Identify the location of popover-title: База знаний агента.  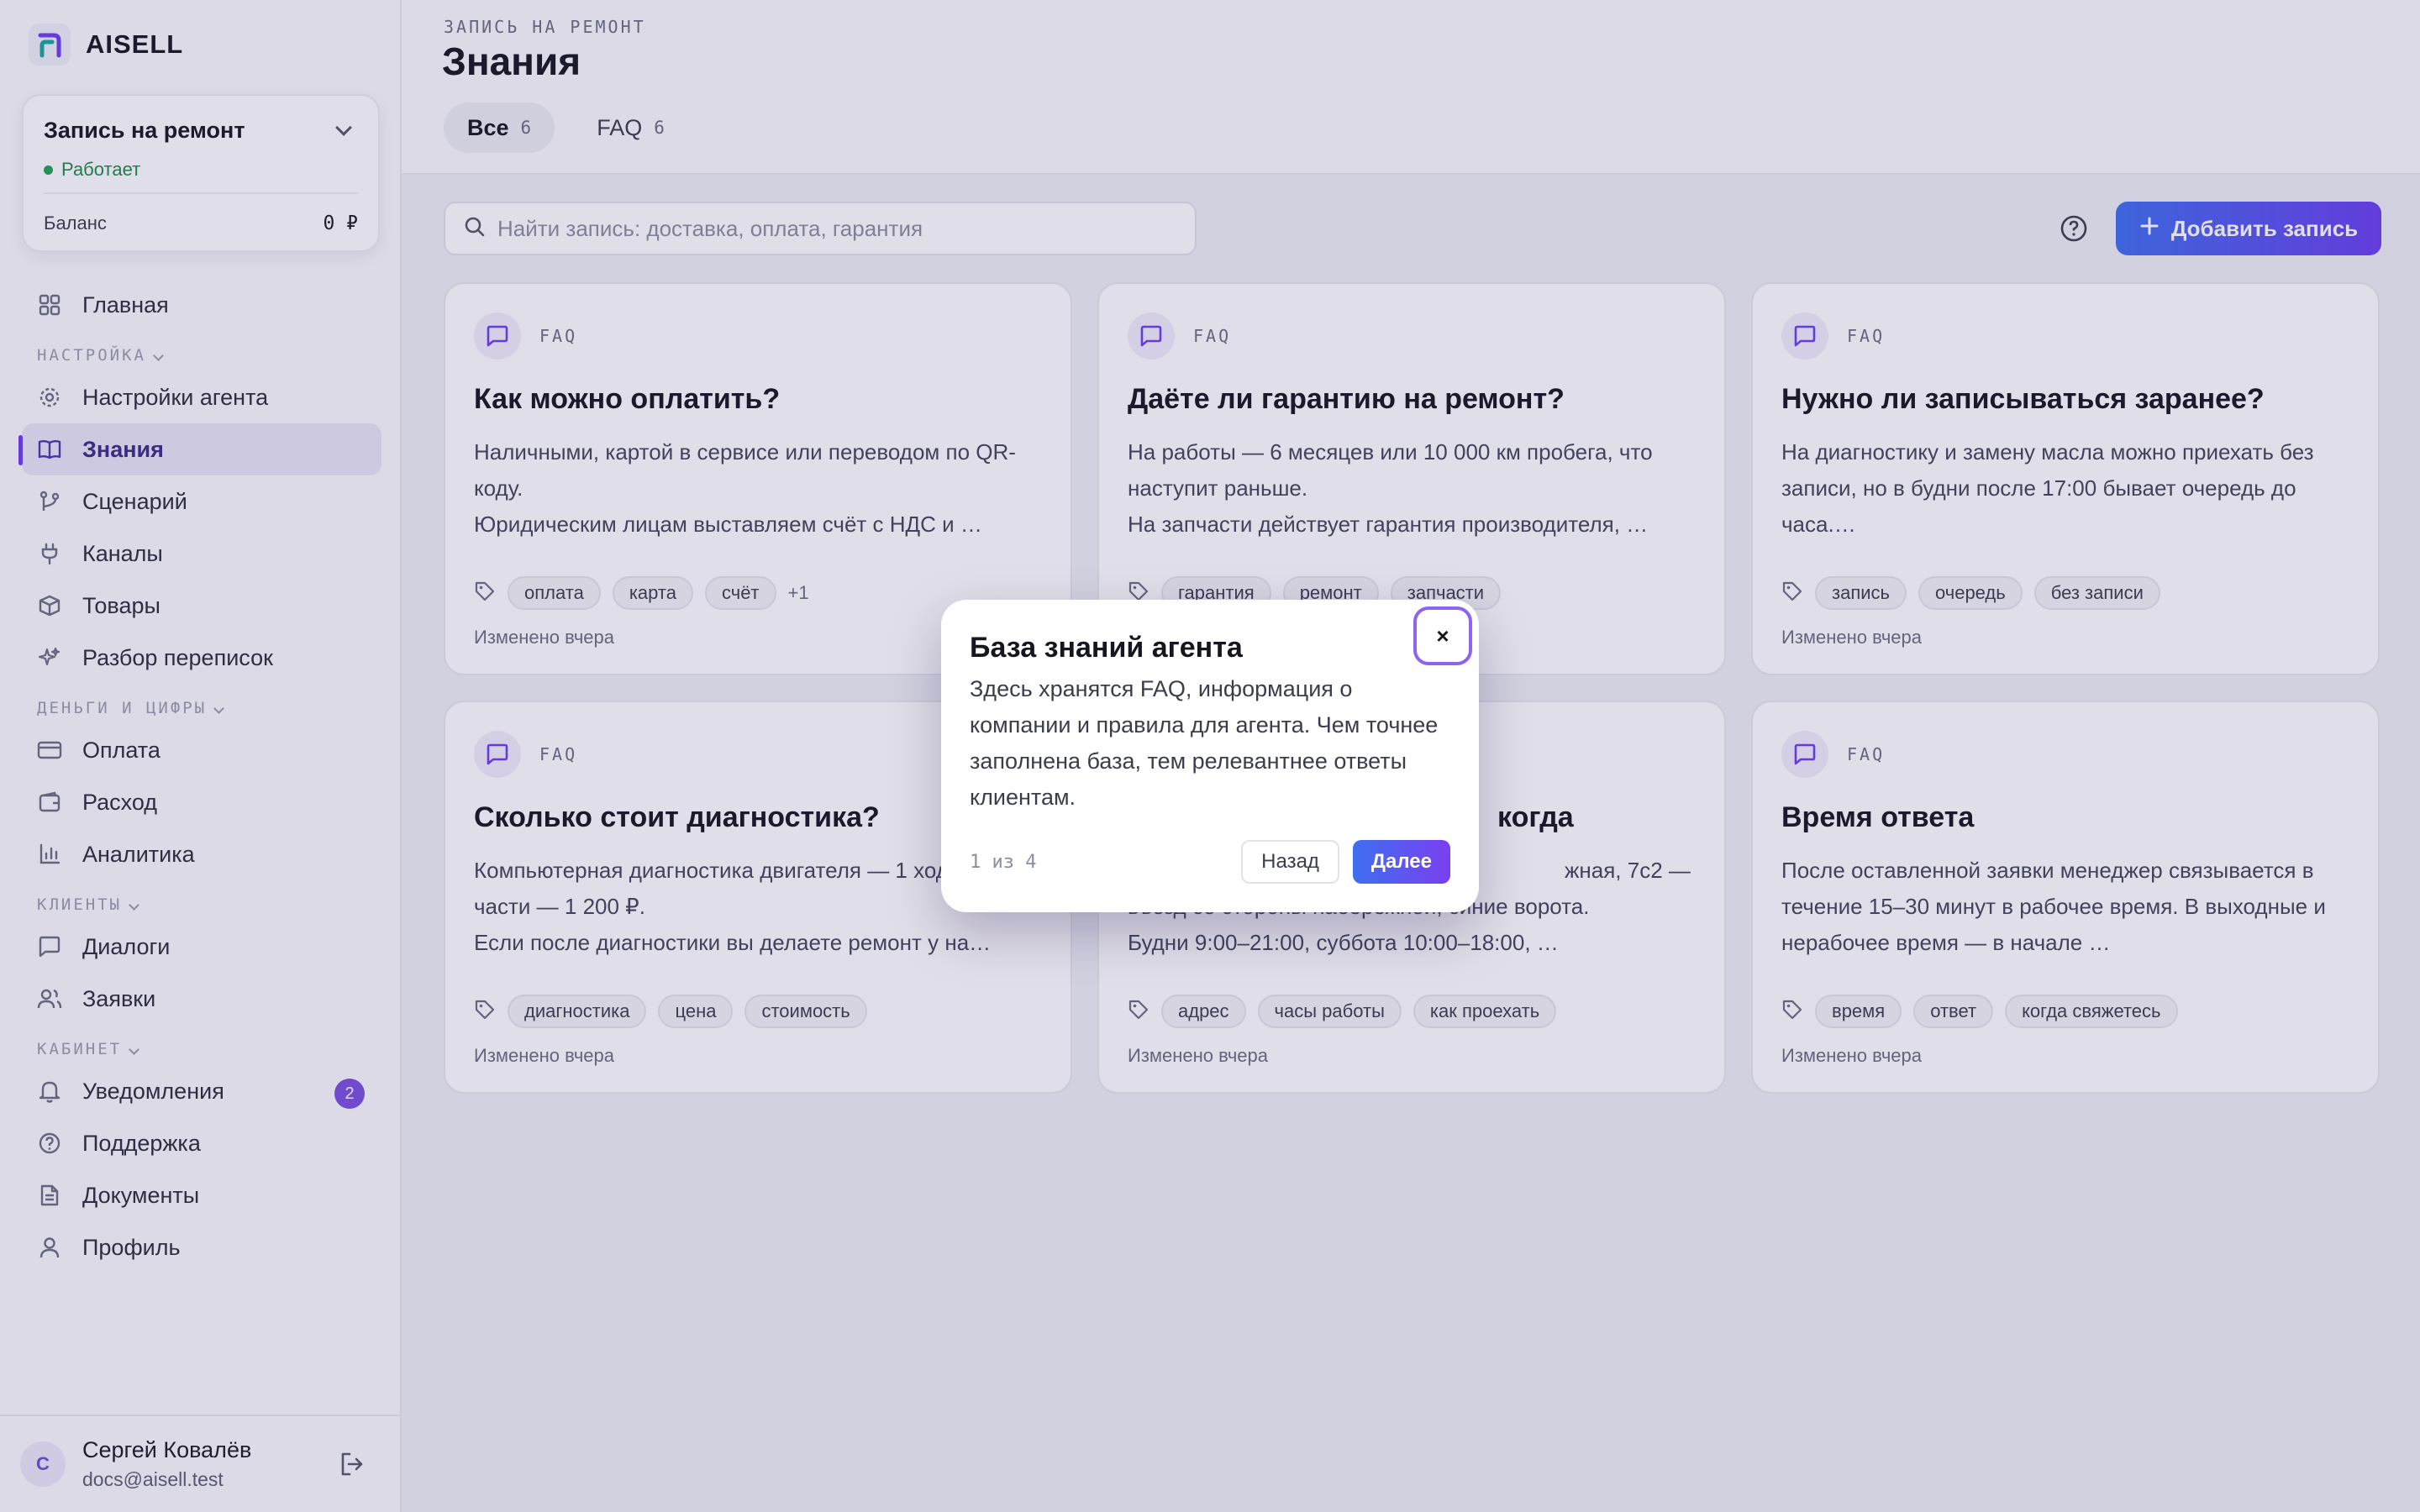
(1106, 648).